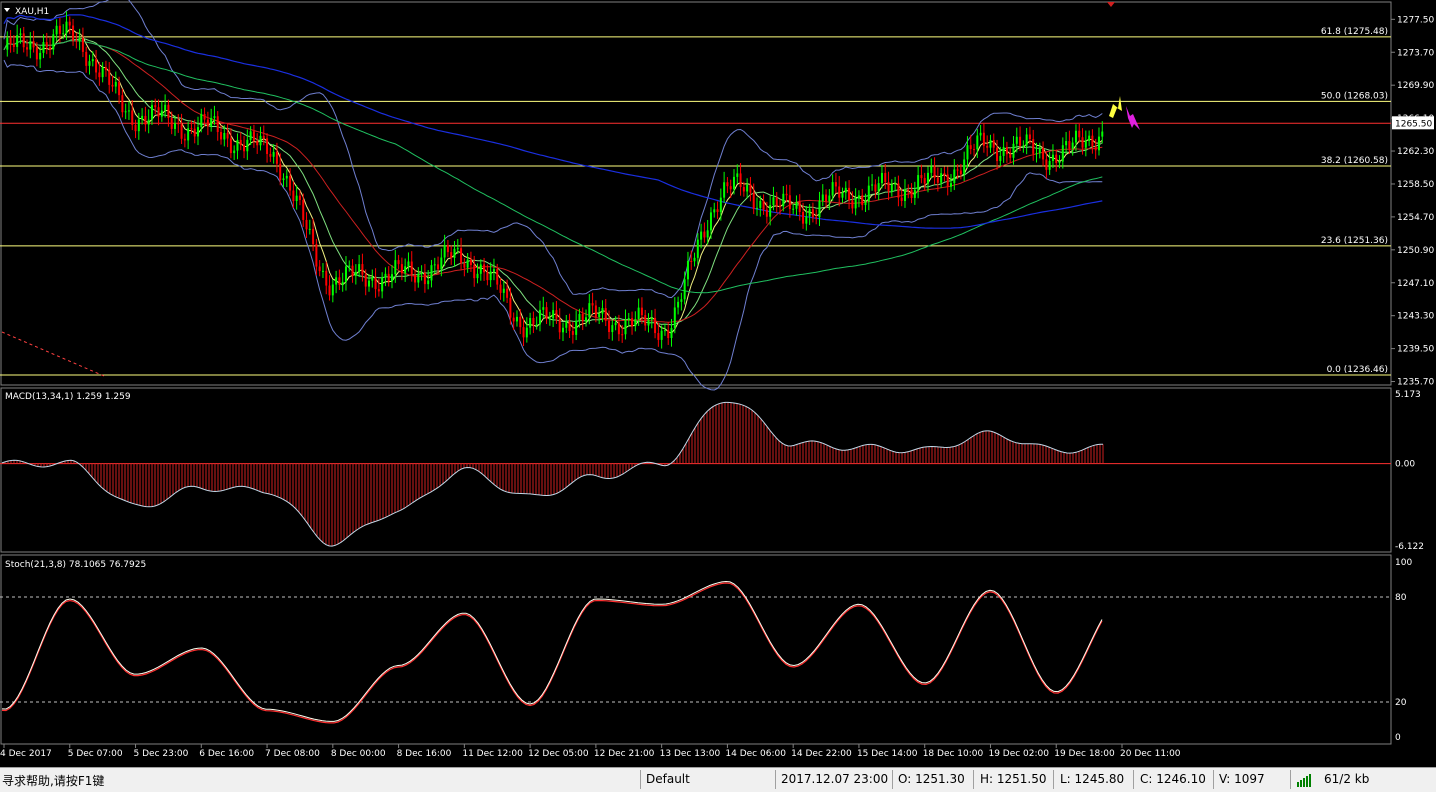 The height and width of the screenshot is (792, 1436). What do you see at coordinates (1354, 161) in the screenshot?
I see `fib-level-label: 38.2 (1260.58)` at bounding box center [1354, 161].